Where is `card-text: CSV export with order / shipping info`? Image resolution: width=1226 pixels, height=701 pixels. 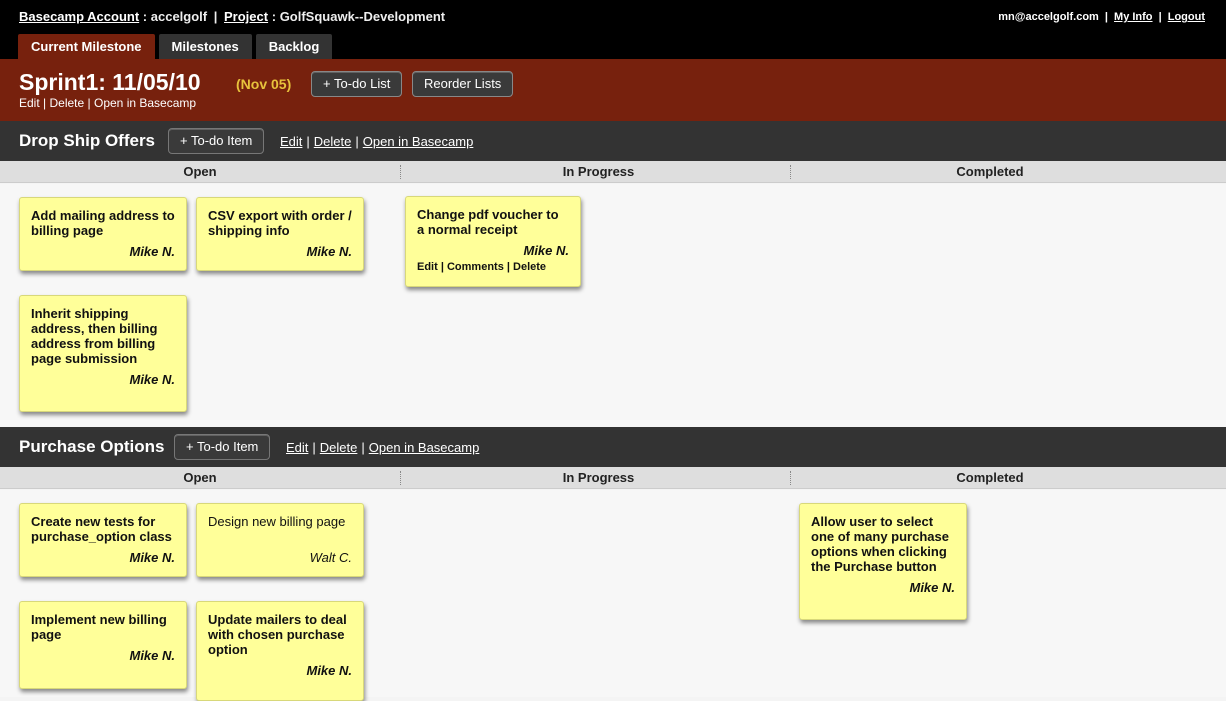
card-text: CSV export with order / shipping info is located at coordinates (280, 223).